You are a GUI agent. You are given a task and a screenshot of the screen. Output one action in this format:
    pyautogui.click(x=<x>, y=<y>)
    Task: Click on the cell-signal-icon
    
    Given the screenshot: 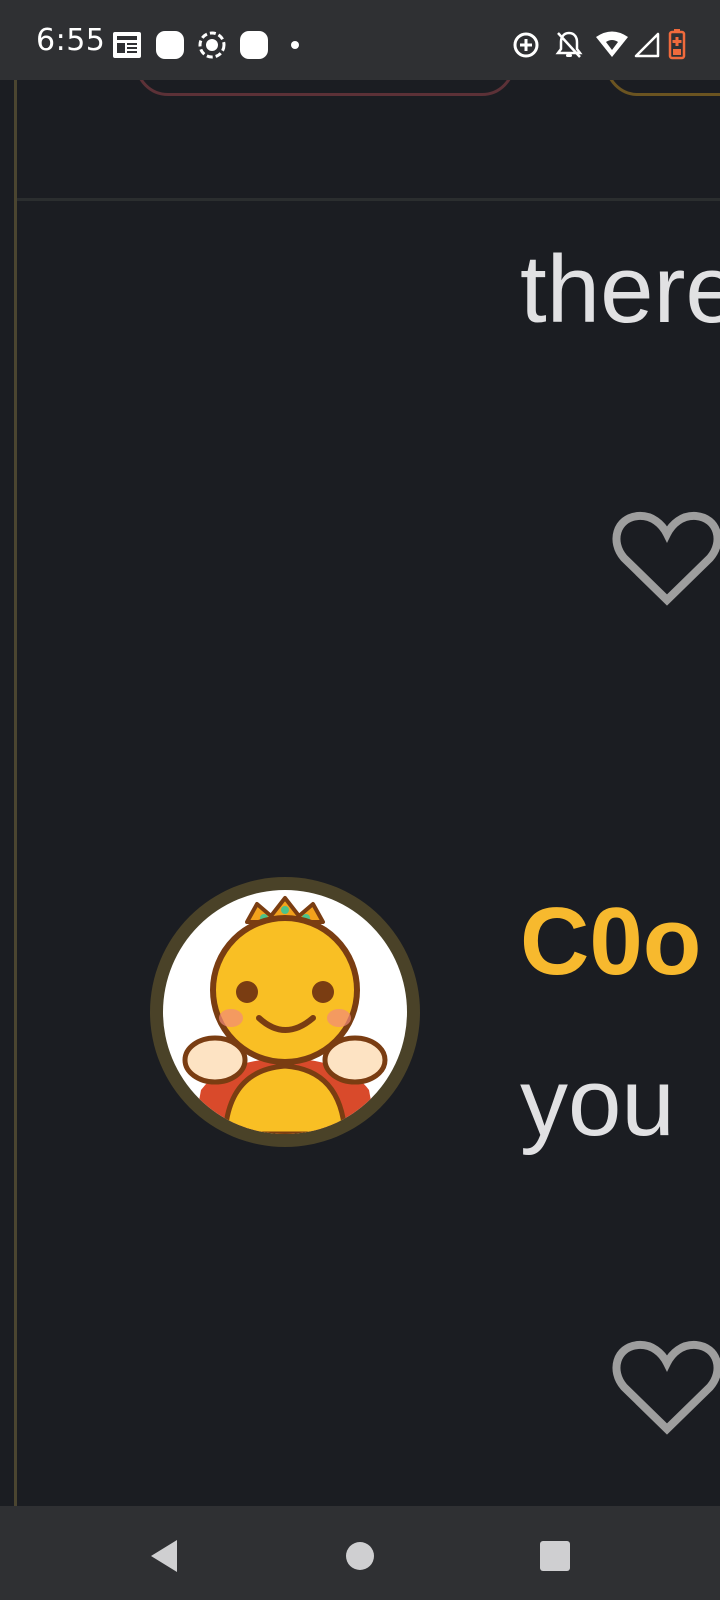 What is the action you would take?
    pyautogui.click(x=647, y=45)
    